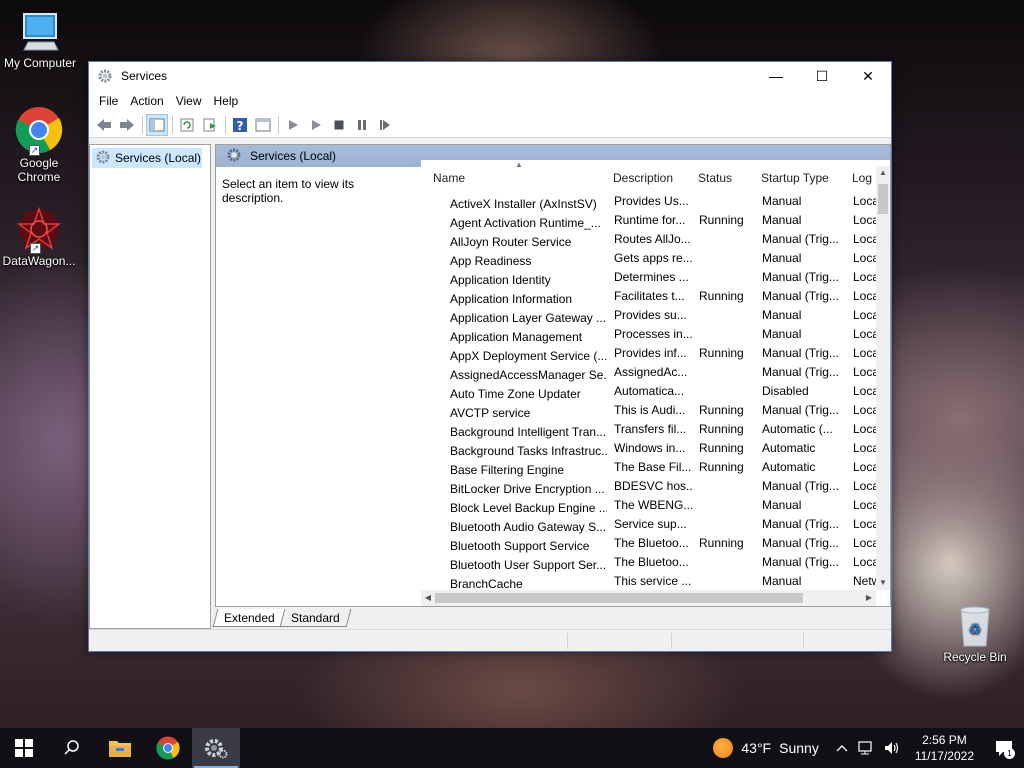 This screenshot has height=768, width=1024. I want to click on back-arrow-icon, so click(104, 125).